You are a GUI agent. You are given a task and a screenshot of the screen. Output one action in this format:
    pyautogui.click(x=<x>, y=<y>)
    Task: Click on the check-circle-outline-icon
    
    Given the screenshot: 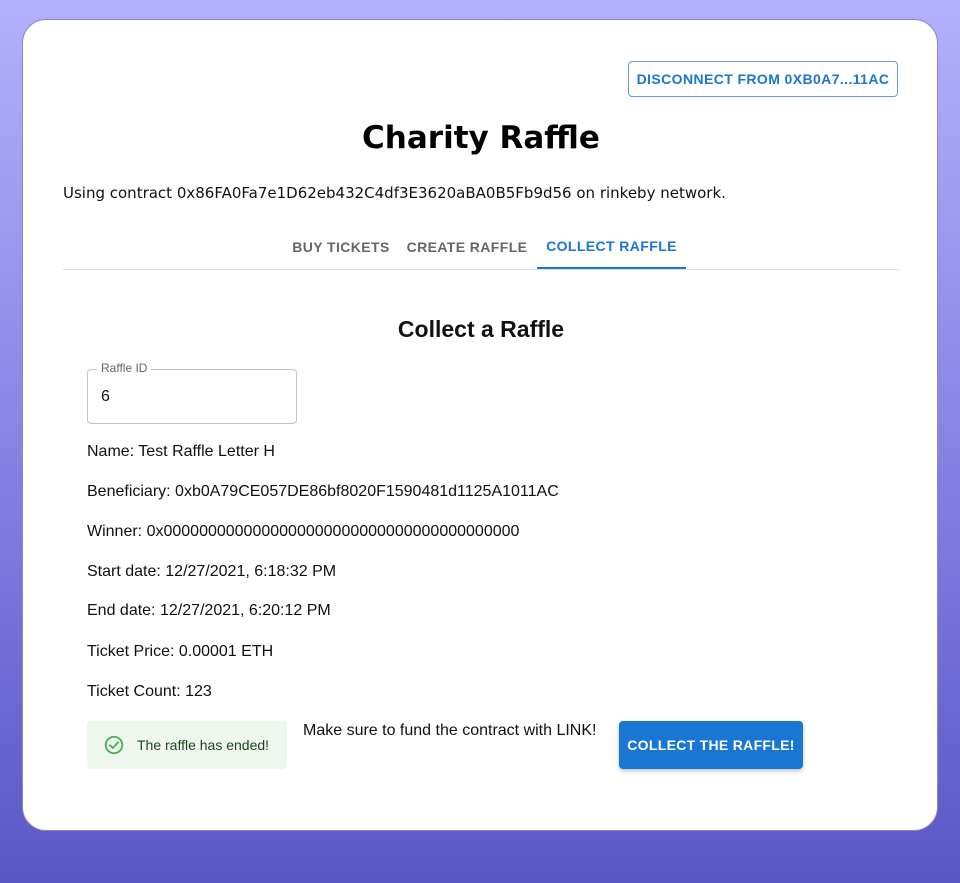 What is the action you would take?
    pyautogui.click(x=114, y=745)
    